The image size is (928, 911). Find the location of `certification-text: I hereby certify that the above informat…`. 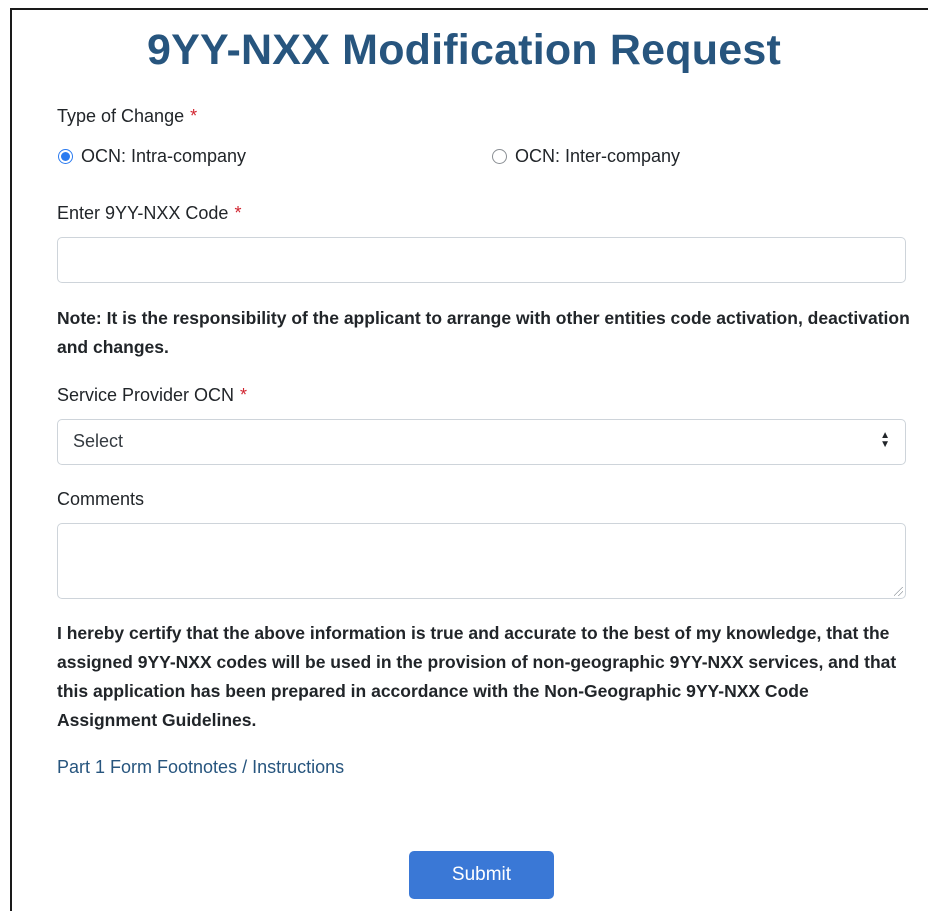

certification-text: I hereby certify that the above informat… is located at coordinates (477, 676).